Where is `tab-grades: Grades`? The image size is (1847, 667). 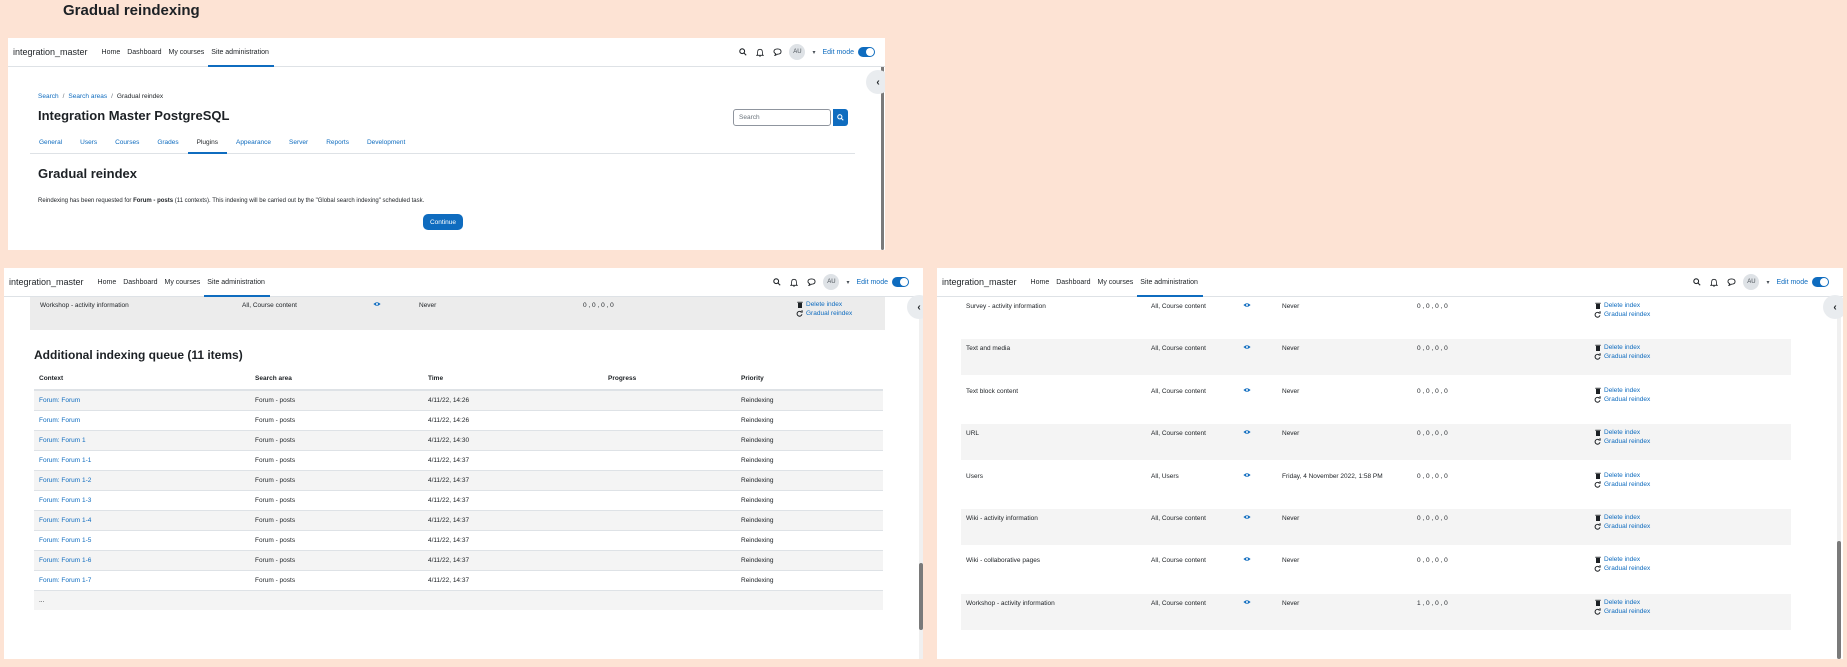
tab-grades: Grades is located at coordinates (167, 142).